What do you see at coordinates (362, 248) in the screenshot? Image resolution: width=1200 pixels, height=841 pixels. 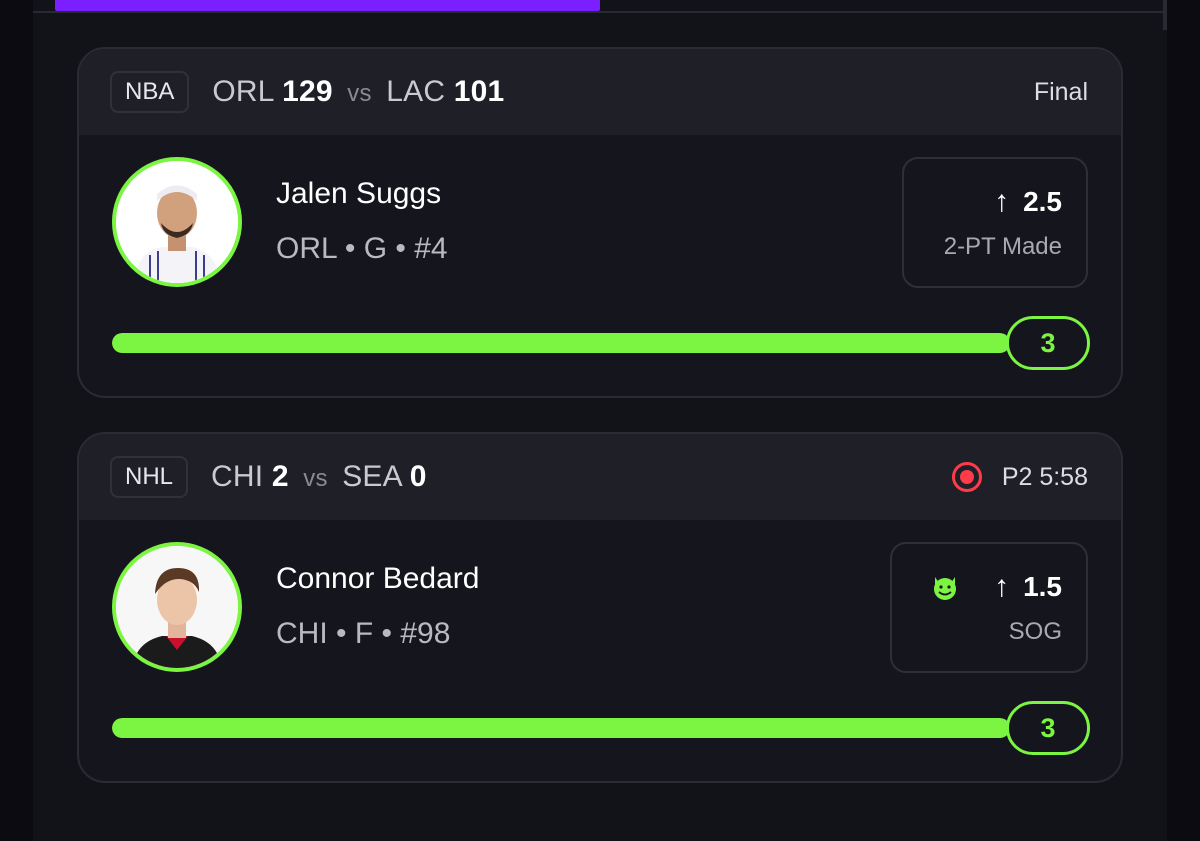 I see `player-meta: ORL • G • #4` at bounding box center [362, 248].